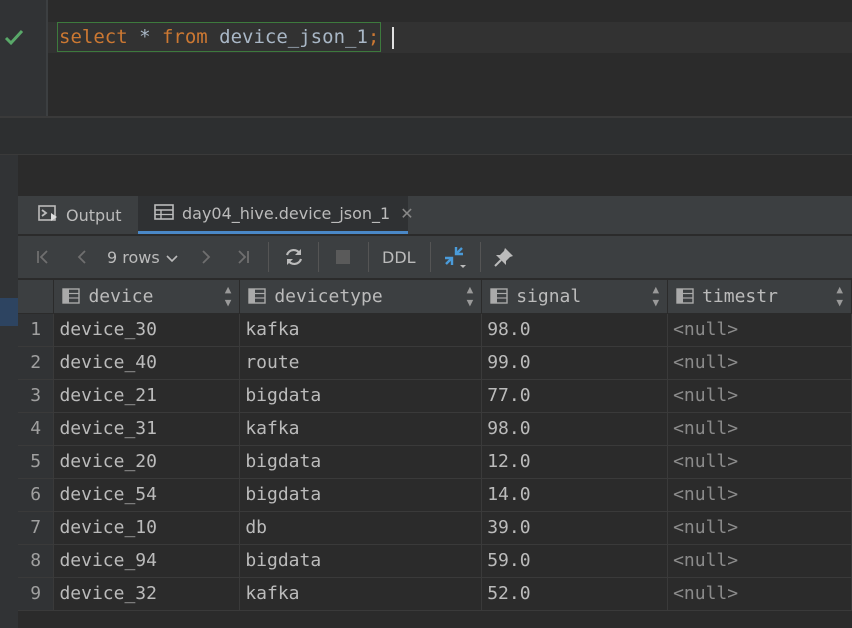 The width and height of the screenshot is (852, 628). I want to click on cell-signal: 14.0, so click(575, 495).